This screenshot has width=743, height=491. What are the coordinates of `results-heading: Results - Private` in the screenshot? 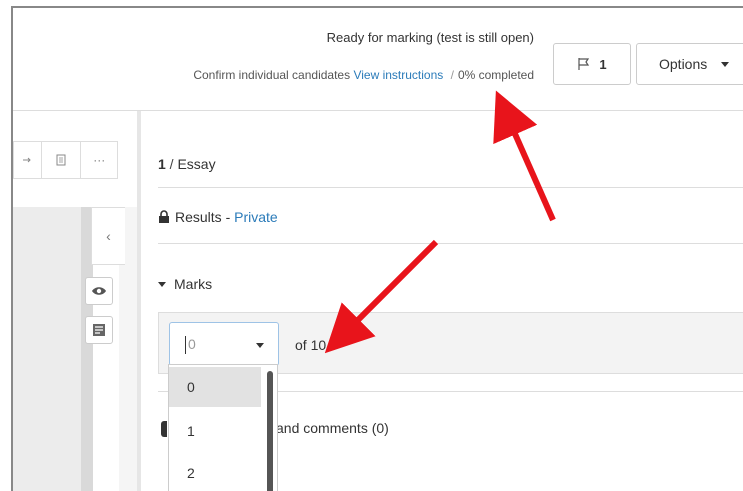 It's located at (218, 217).